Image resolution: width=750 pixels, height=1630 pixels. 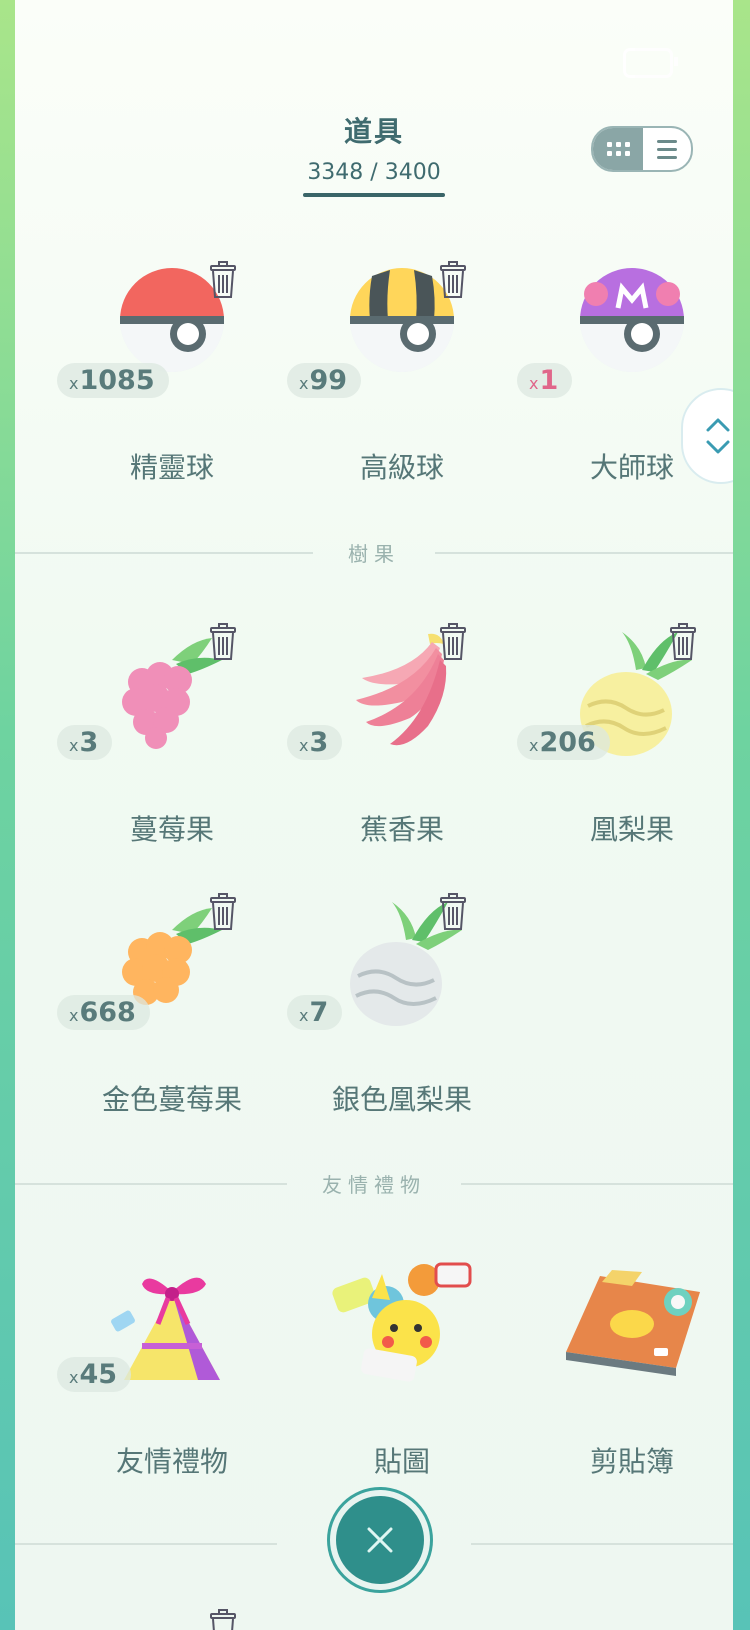 I want to click on section-divider-berries: 樹果, so click(x=374, y=554).